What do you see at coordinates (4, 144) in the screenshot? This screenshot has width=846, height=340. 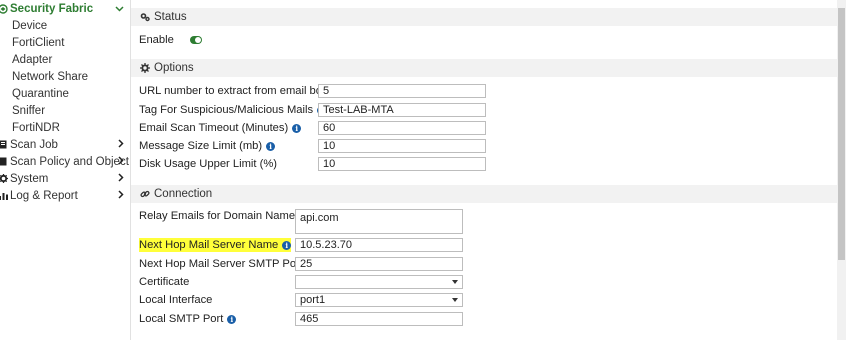 I see `scan-icon` at bounding box center [4, 144].